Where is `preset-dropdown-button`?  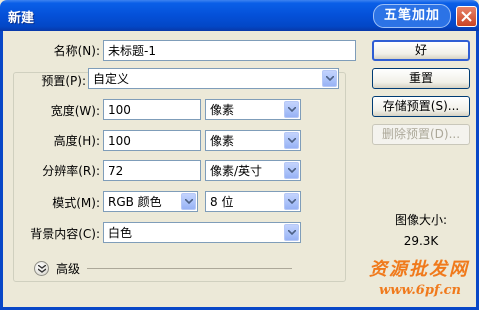 preset-dropdown-button is located at coordinates (329, 78).